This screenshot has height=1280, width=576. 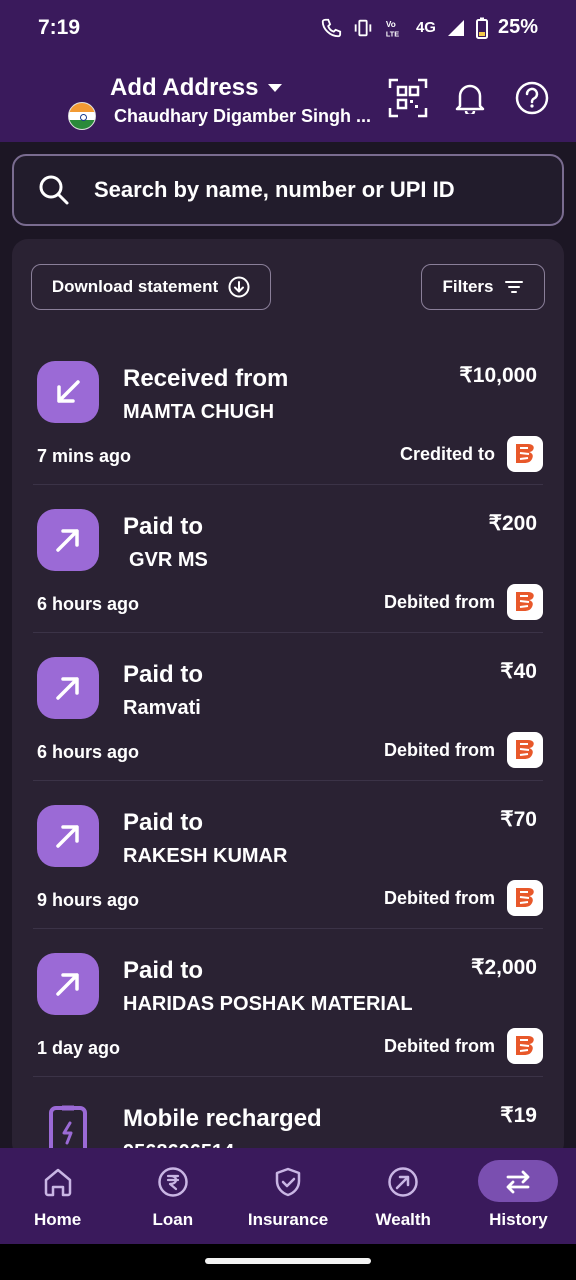 What do you see at coordinates (82, 116) in the screenshot?
I see `india-flag-icon` at bounding box center [82, 116].